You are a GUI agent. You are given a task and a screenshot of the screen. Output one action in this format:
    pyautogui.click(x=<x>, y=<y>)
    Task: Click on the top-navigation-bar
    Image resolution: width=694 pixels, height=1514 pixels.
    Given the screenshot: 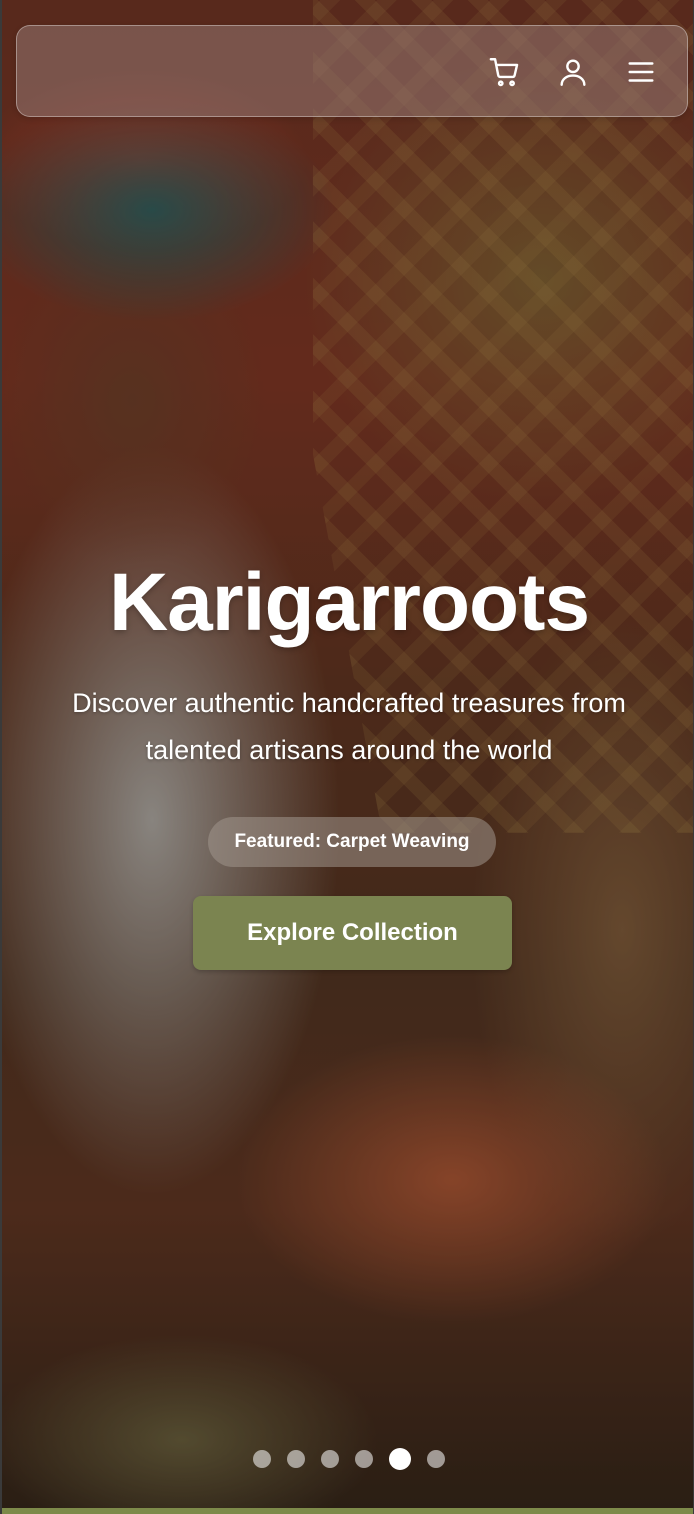 What is the action you would take?
    pyautogui.click(x=352, y=71)
    